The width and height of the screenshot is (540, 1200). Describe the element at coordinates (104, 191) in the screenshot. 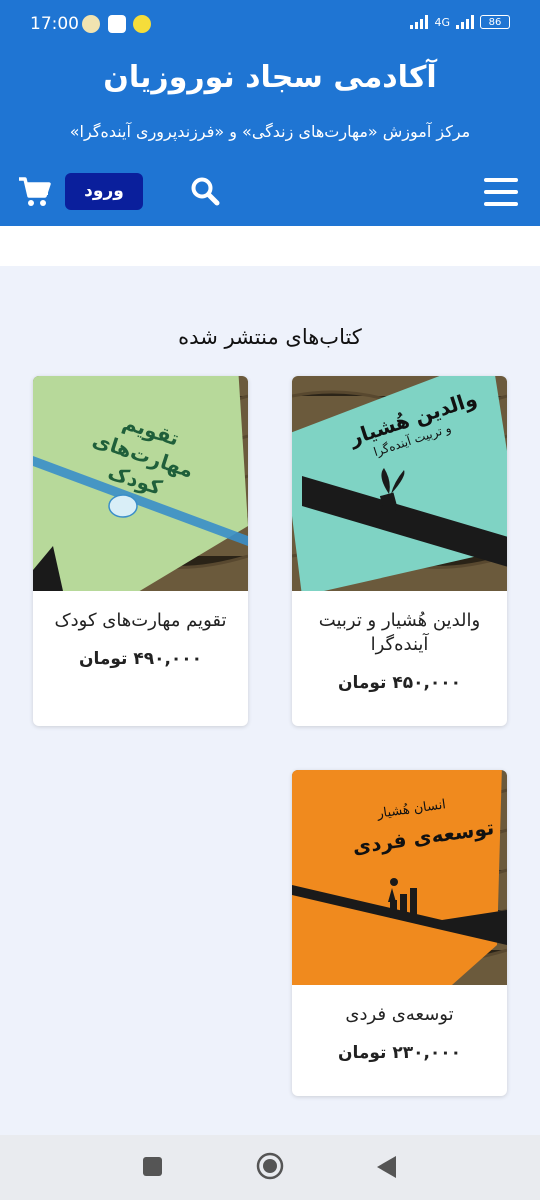

I see `login-button: ورود` at that location.